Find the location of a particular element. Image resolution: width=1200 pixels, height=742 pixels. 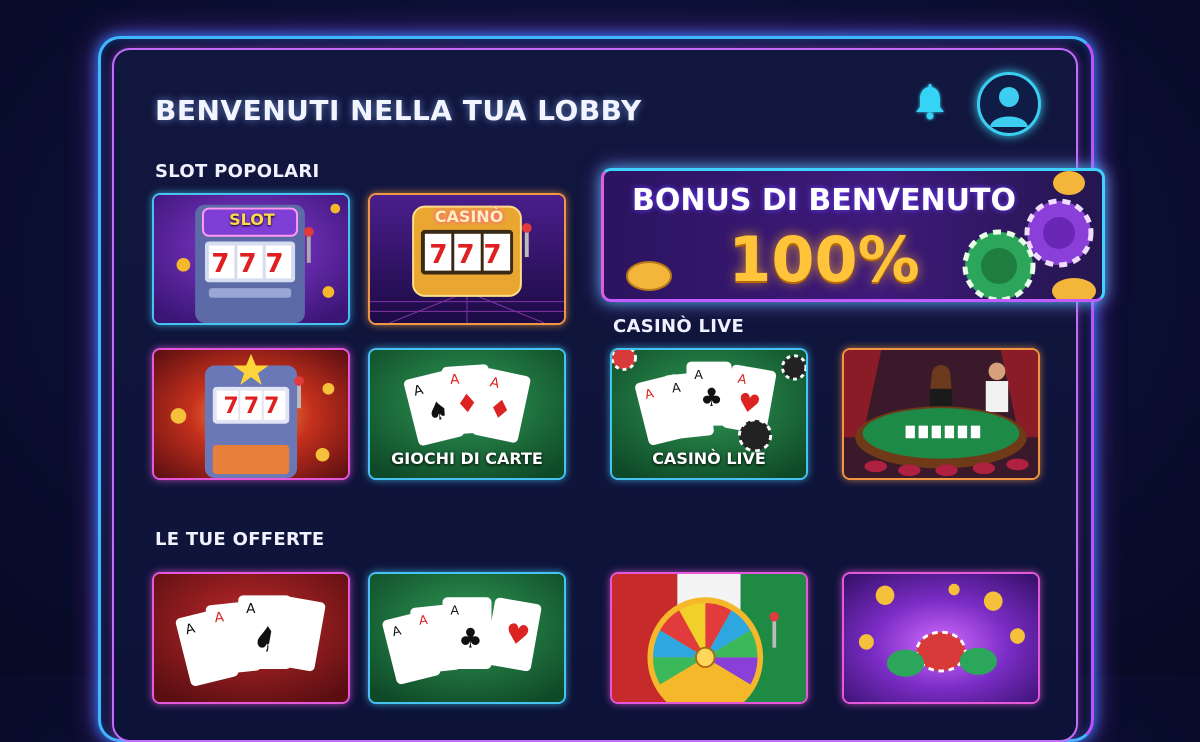

user-avatar-icon is located at coordinates (1009, 104).